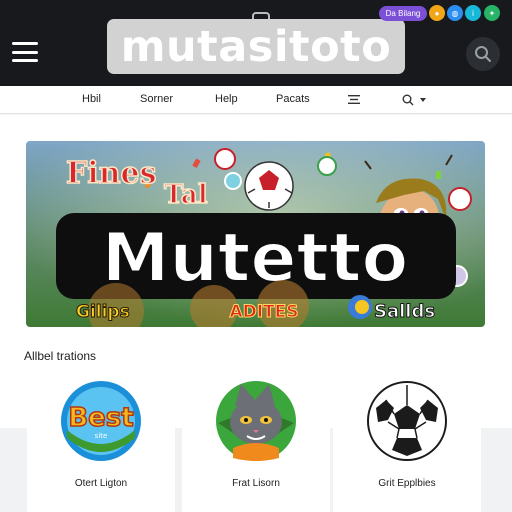 The image size is (512, 512). I want to click on best-badge-subtext: site, so click(101, 436).